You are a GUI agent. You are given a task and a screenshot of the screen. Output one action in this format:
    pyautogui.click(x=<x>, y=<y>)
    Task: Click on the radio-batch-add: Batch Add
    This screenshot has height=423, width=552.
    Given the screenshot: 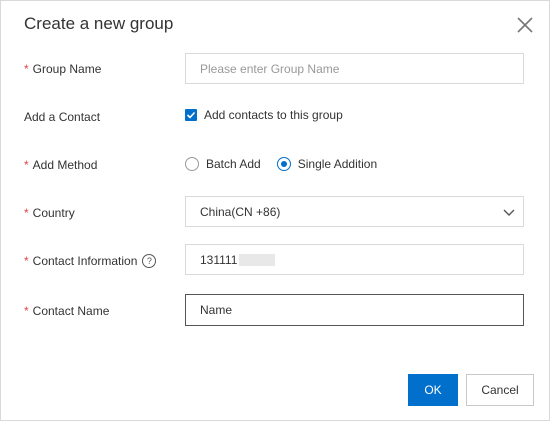 What is the action you would take?
    pyautogui.click(x=223, y=164)
    